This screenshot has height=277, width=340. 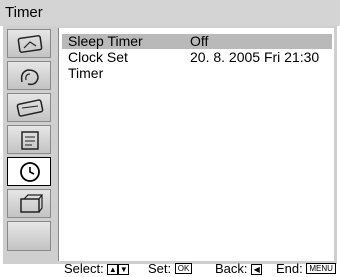 What do you see at coordinates (289, 268) in the screenshot?
I see `end-label: End:` at bounding box center [289, 268].